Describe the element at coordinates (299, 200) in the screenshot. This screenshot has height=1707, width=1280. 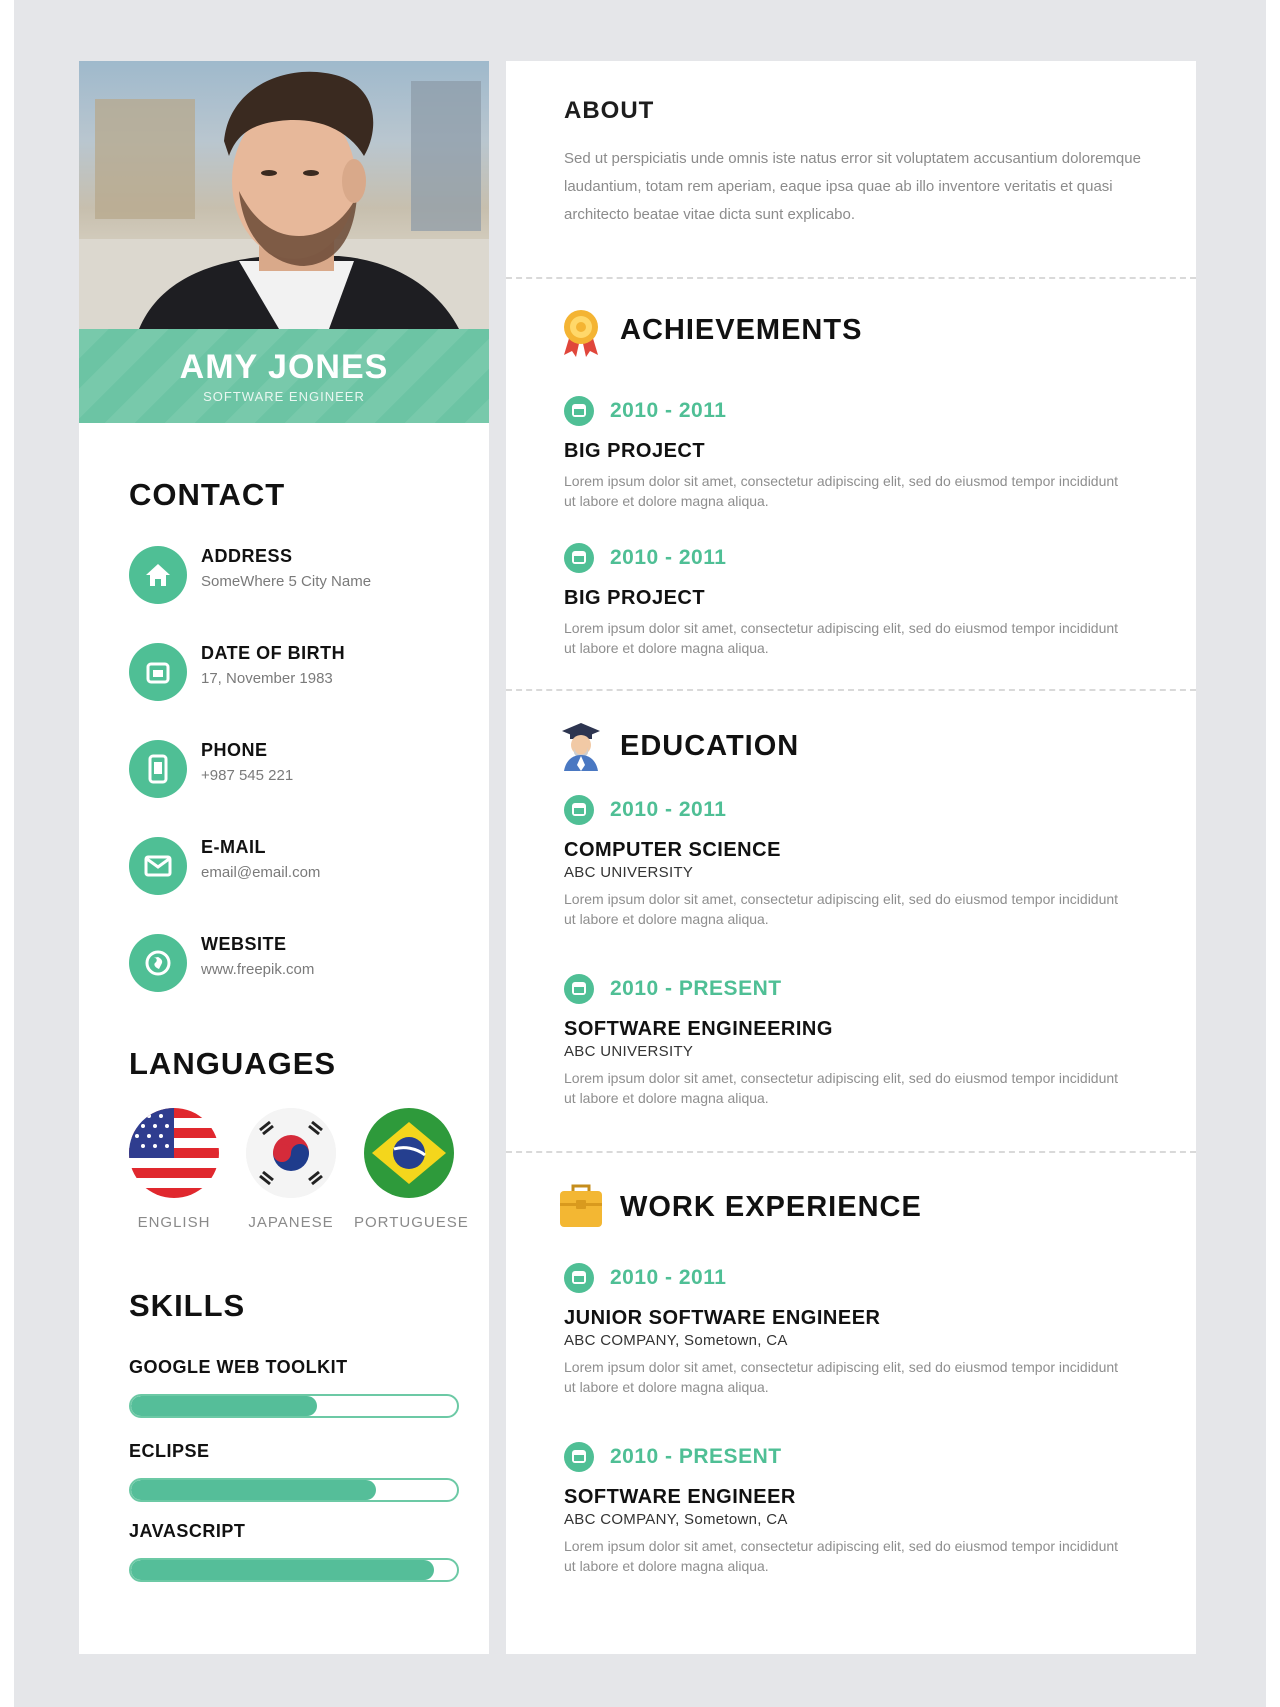
I see `person-portrait` at that location.